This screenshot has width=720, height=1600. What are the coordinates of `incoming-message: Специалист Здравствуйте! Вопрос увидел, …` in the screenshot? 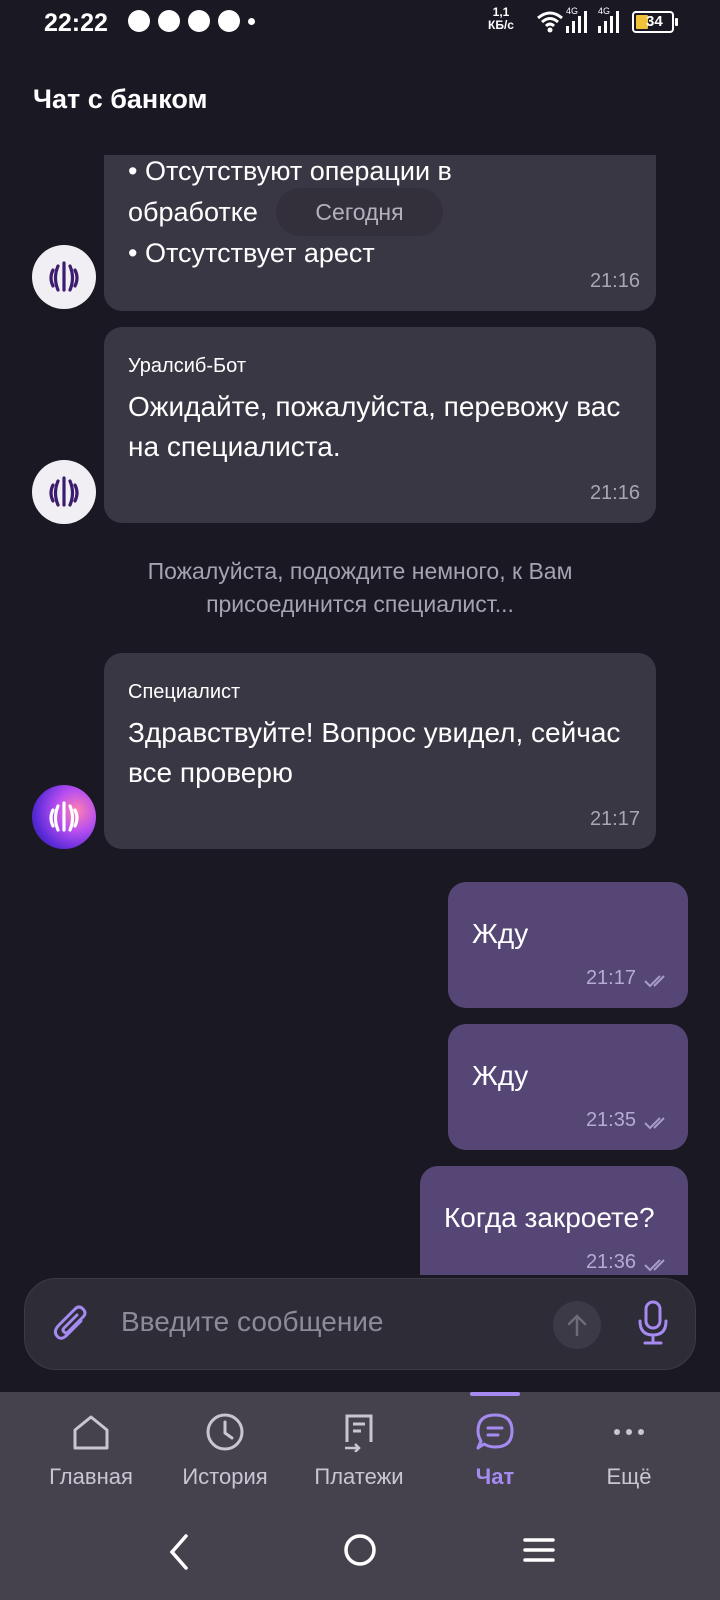 It's located at (380, 751).